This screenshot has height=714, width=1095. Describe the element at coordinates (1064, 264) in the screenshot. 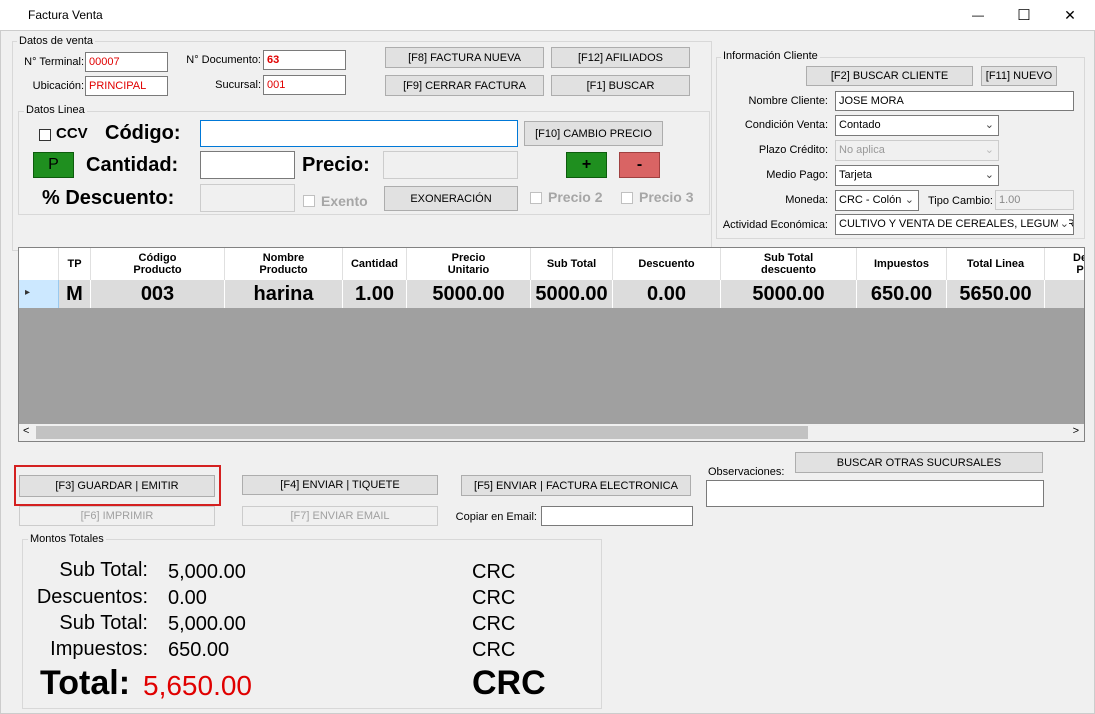

I see `column-header-extra: De P` at that location.